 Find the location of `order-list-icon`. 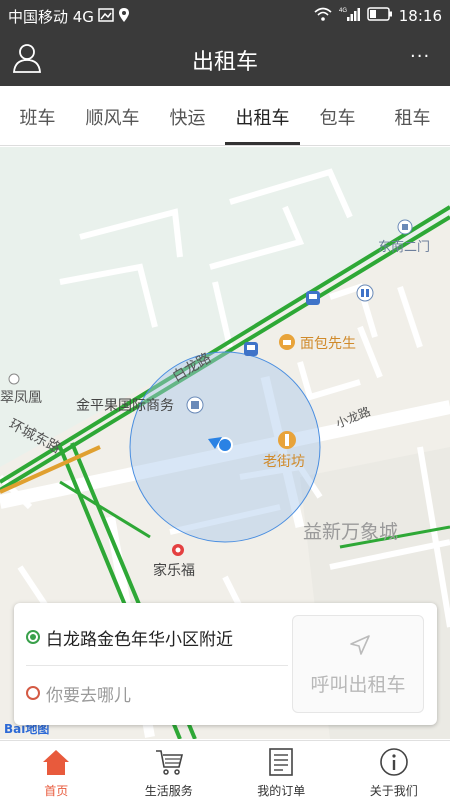

order-list-icon is located at coordinates (281, 762).